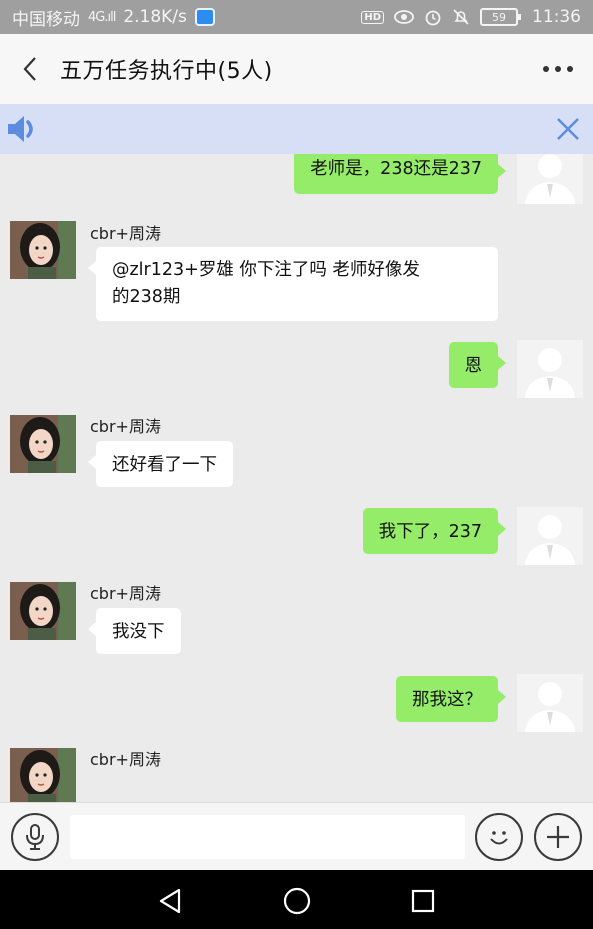 This screenshot has width=593, height=929. I want to click on message-bubble-incoming: 还好看了一下, so click(160, 464).